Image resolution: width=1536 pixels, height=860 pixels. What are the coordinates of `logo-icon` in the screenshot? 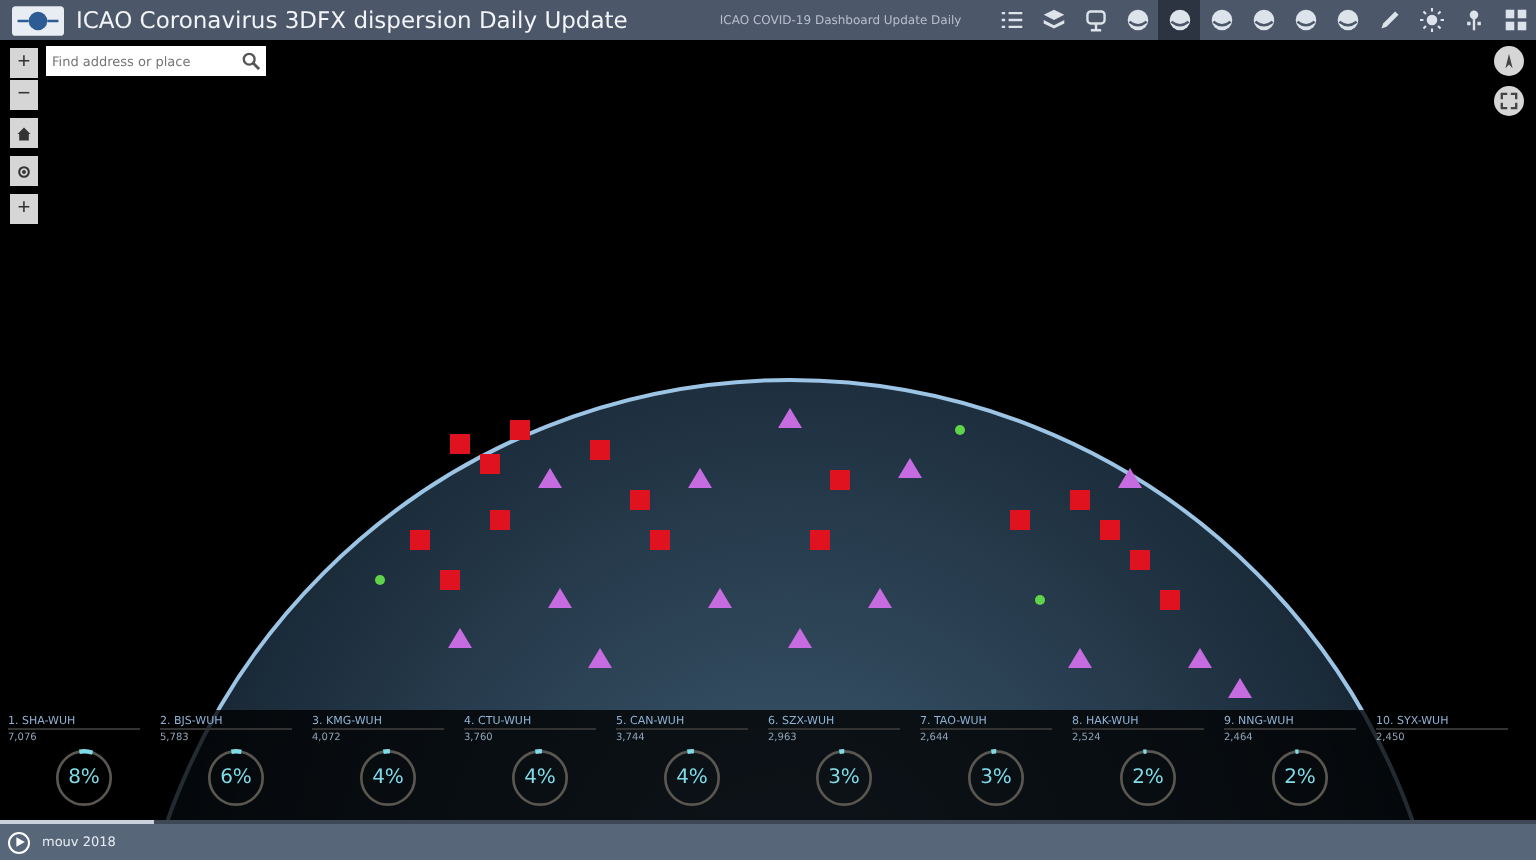 It's located at (38, 20).